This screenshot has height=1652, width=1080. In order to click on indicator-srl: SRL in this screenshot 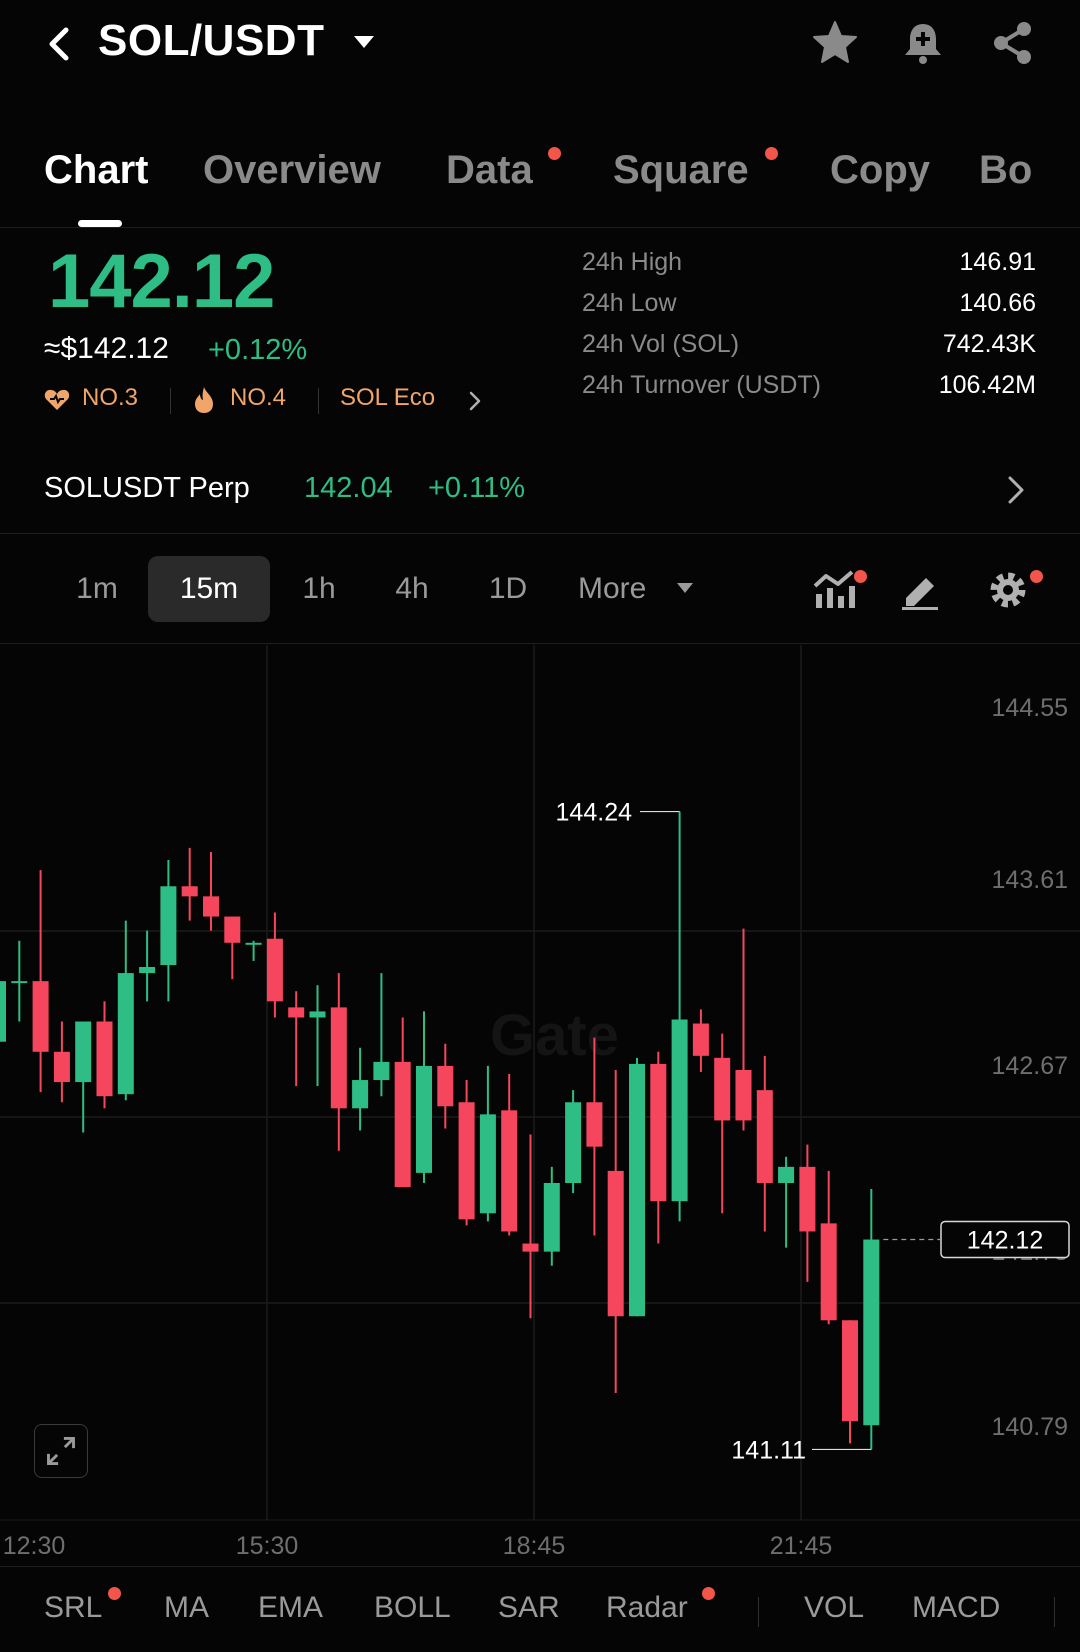, I will do `click(73, 1608)`.